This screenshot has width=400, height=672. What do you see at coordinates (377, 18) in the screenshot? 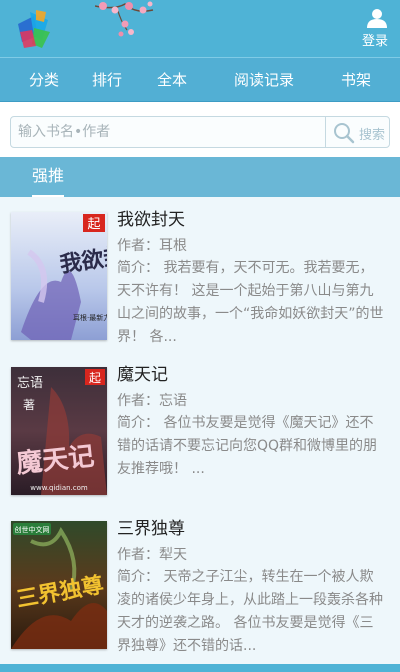
I see `user-icon` at bounding box center [377, 18].